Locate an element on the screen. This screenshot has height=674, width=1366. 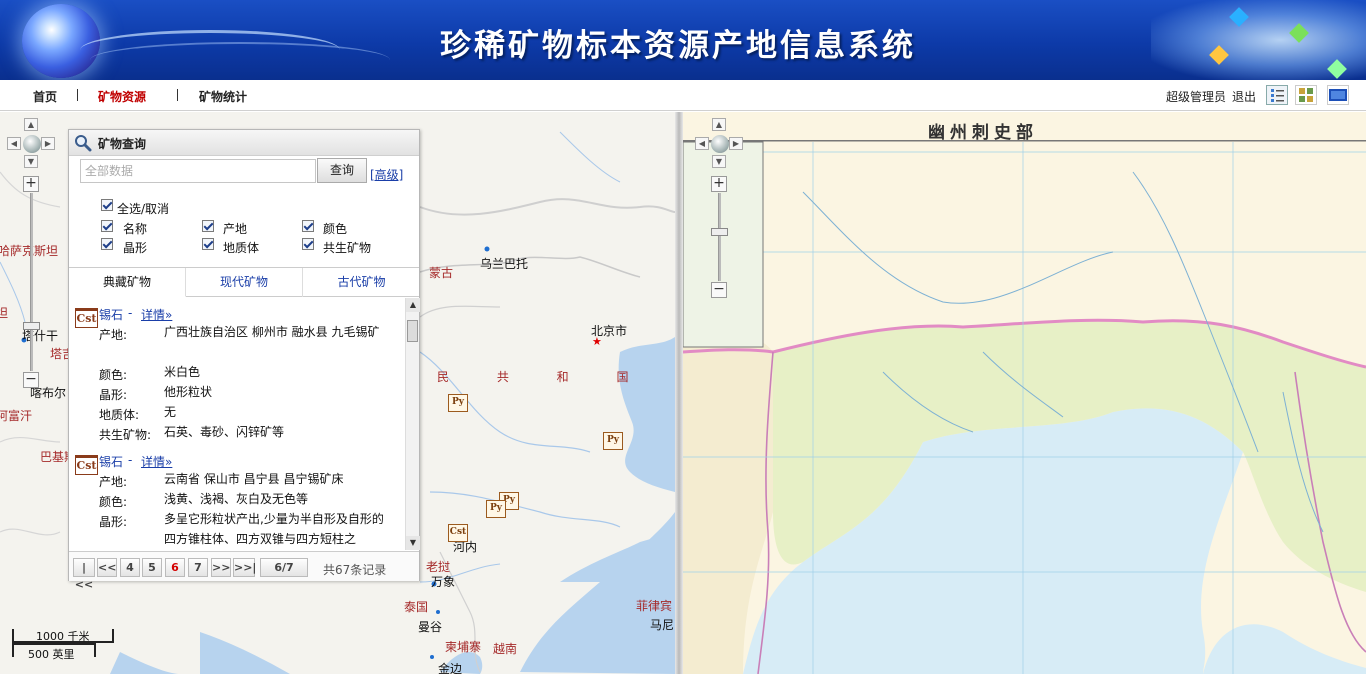
page-button: 4 is located at coordinates (130, 567).